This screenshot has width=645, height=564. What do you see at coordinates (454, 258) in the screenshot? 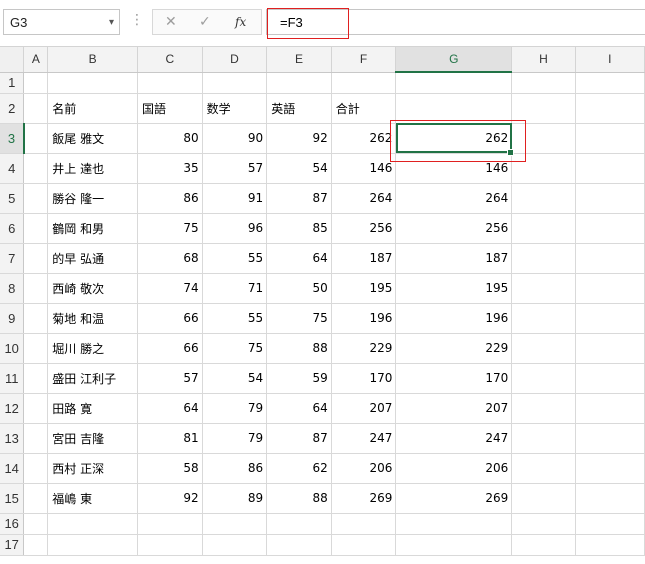
I see `cell-g: 187` at bounding box center [454, 258].